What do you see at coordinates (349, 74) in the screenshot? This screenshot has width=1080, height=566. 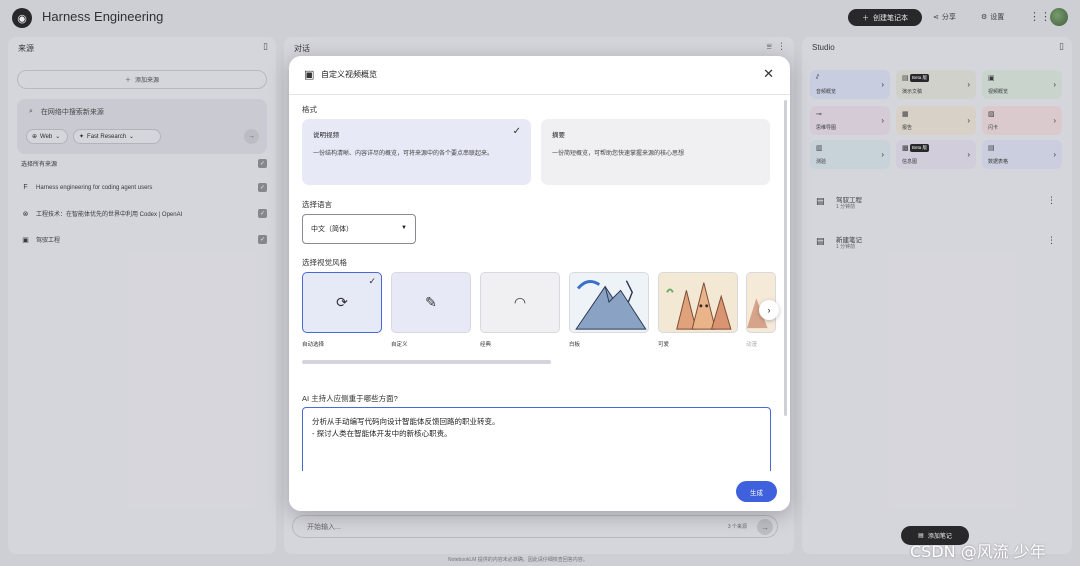 I see `dialog-title: 自定义视频概览` at bounding box center [349, 74].